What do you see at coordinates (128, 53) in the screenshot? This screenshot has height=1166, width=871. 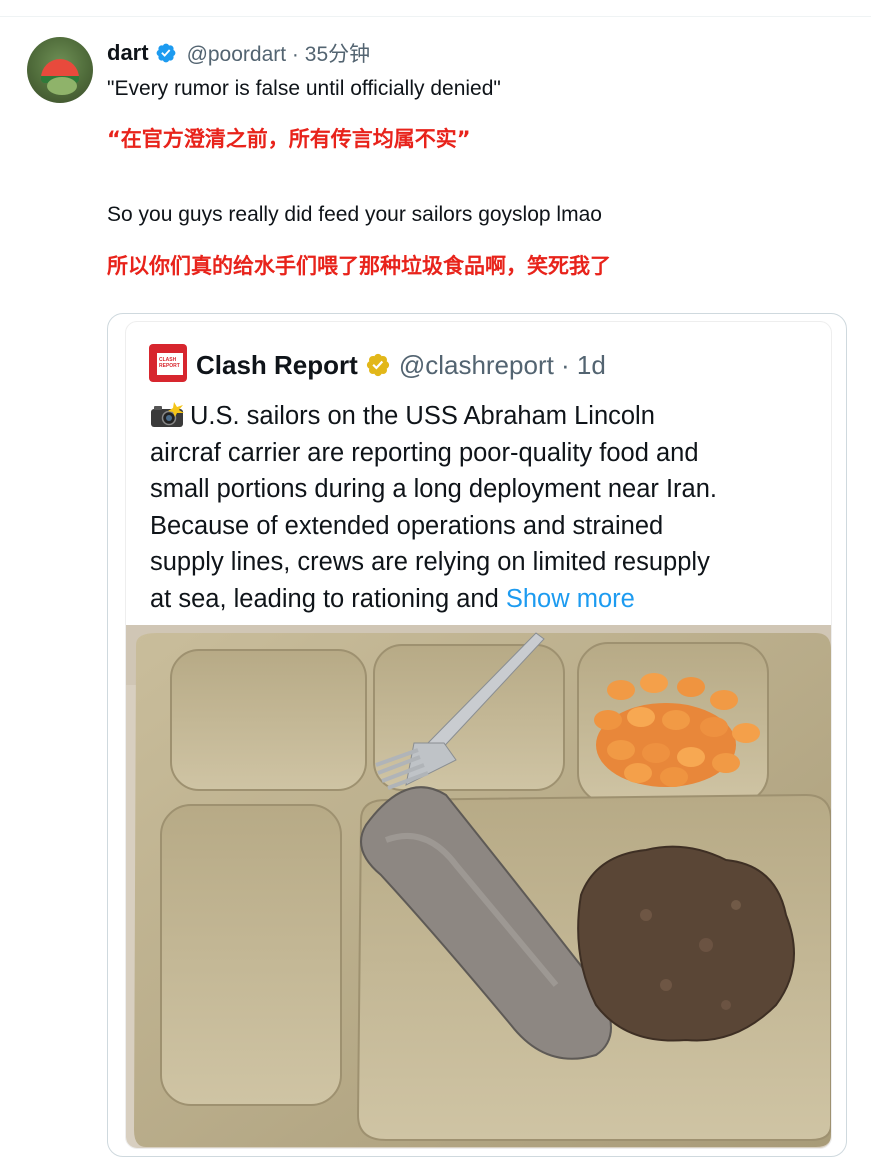 I see `author-name: dart` at bounding box center [128, 53].